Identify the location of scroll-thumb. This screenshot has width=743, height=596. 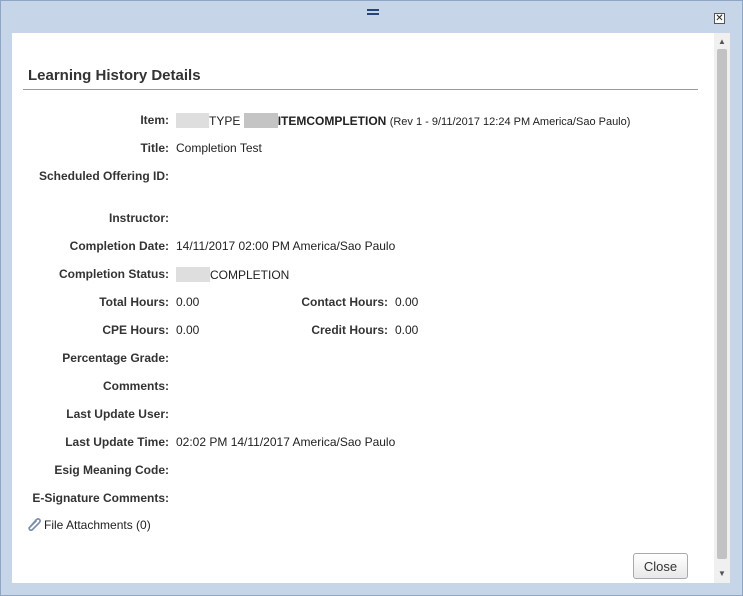
(722, 304).